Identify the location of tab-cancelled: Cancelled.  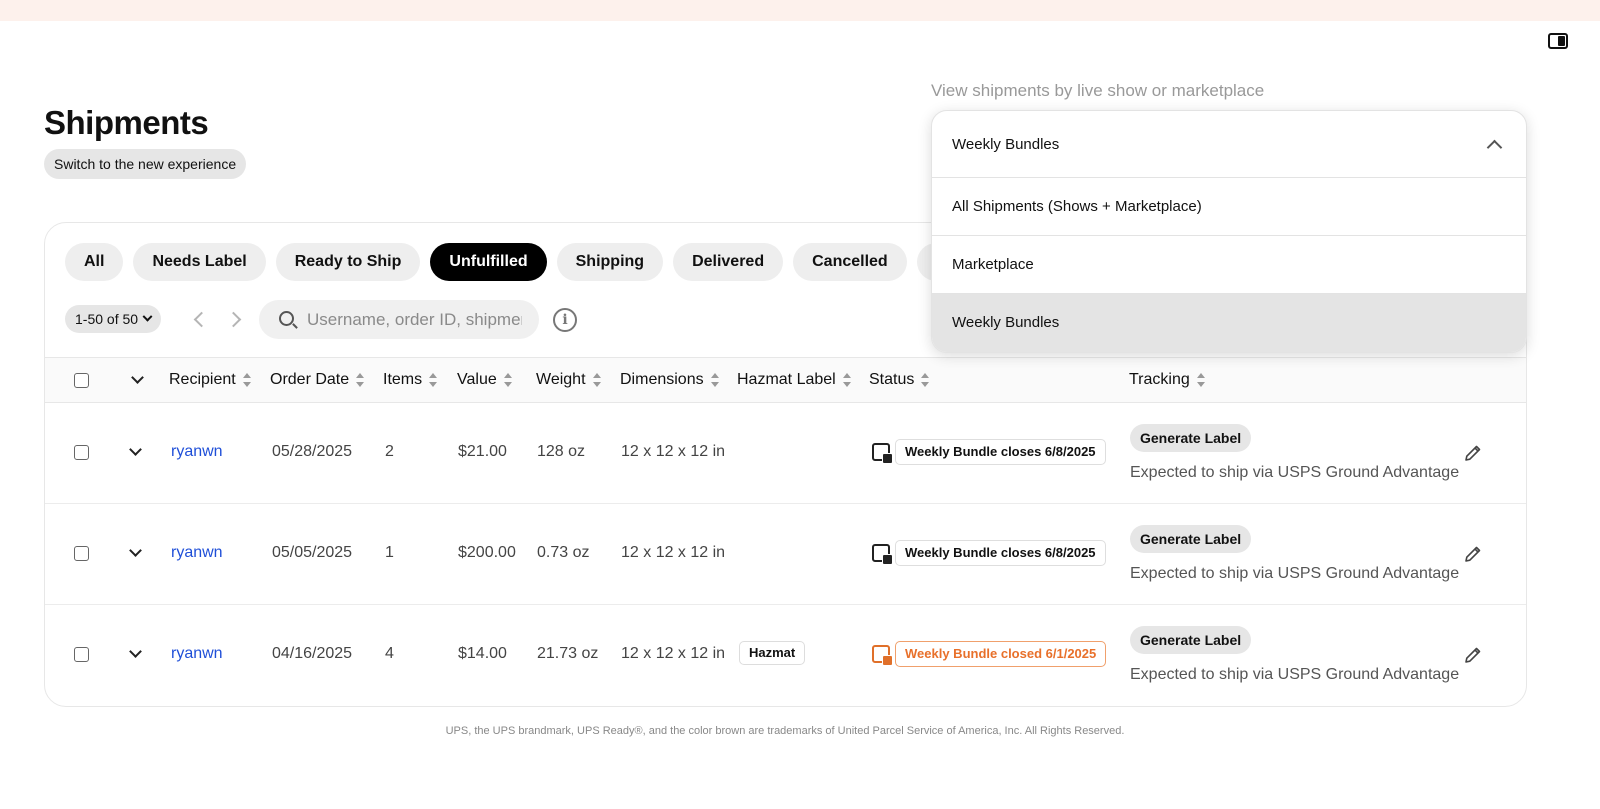
(850, 262).